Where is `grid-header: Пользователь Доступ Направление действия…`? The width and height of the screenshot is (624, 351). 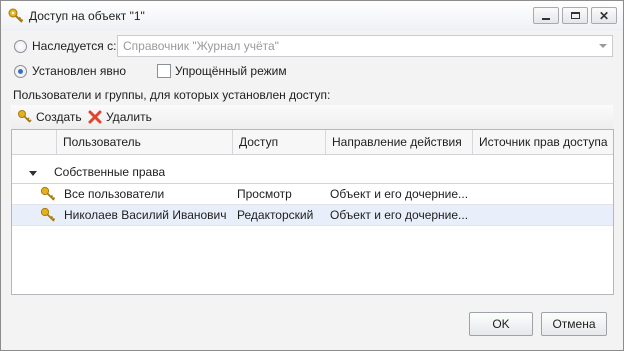 grid-header: Пользователь Доступ Направление действия… is located at coordinates (312, 142).